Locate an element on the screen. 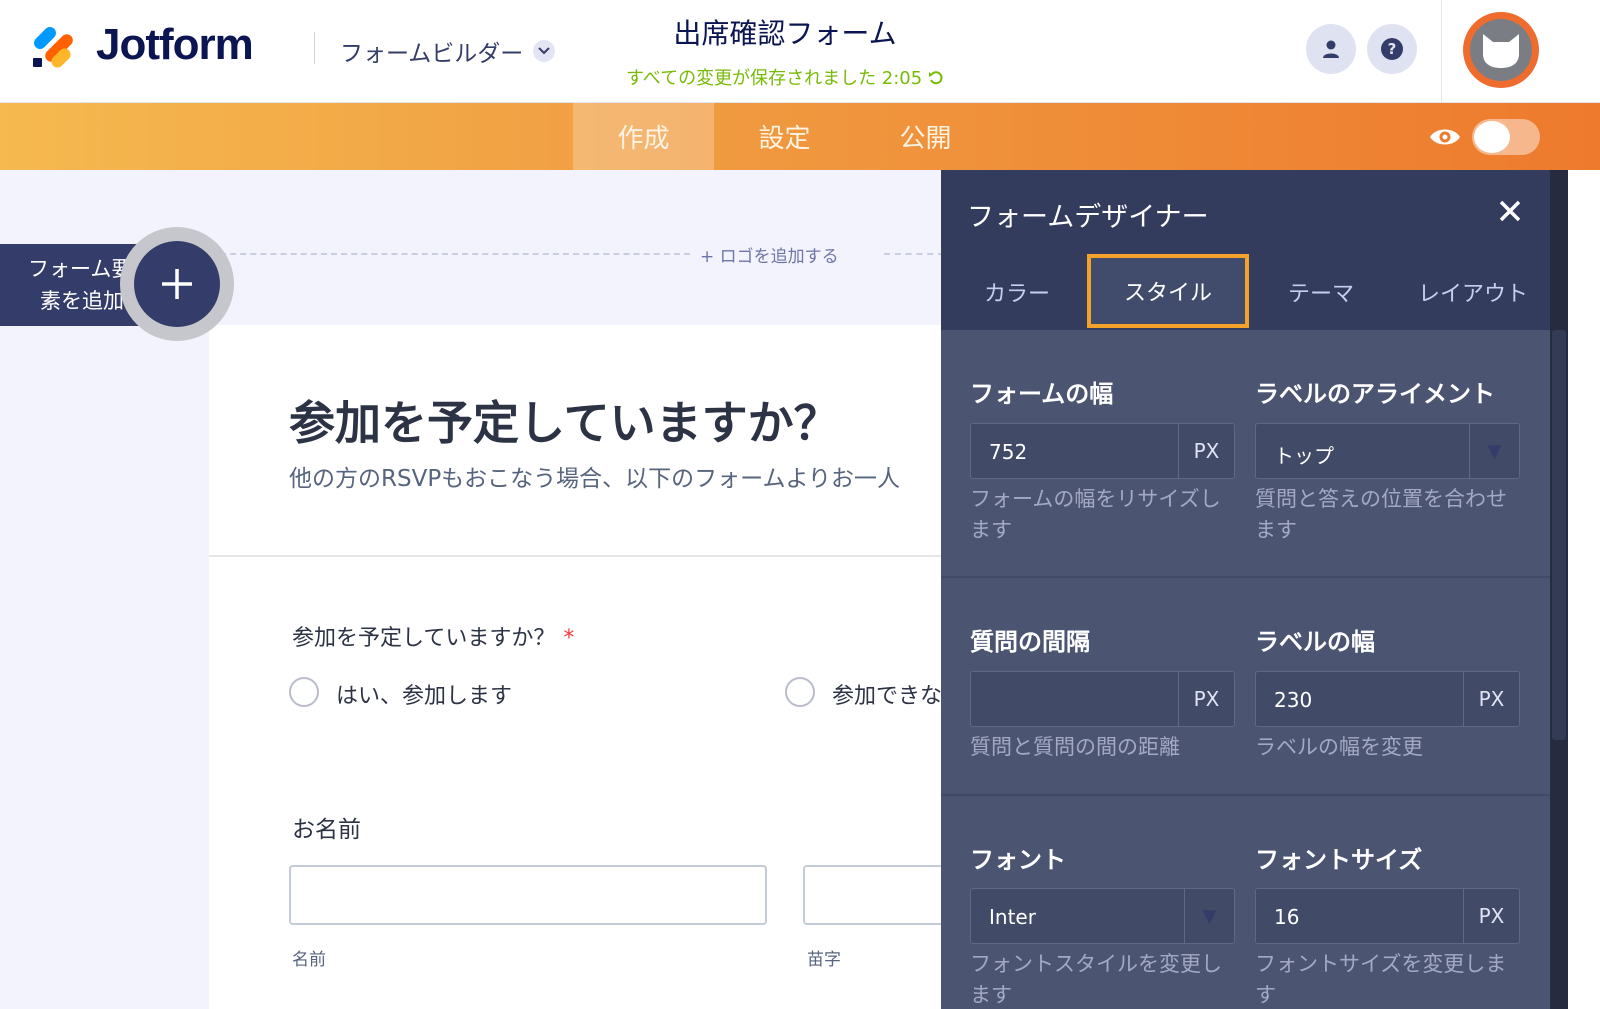  chevron-down-icon is located at coordinates (544, 51).